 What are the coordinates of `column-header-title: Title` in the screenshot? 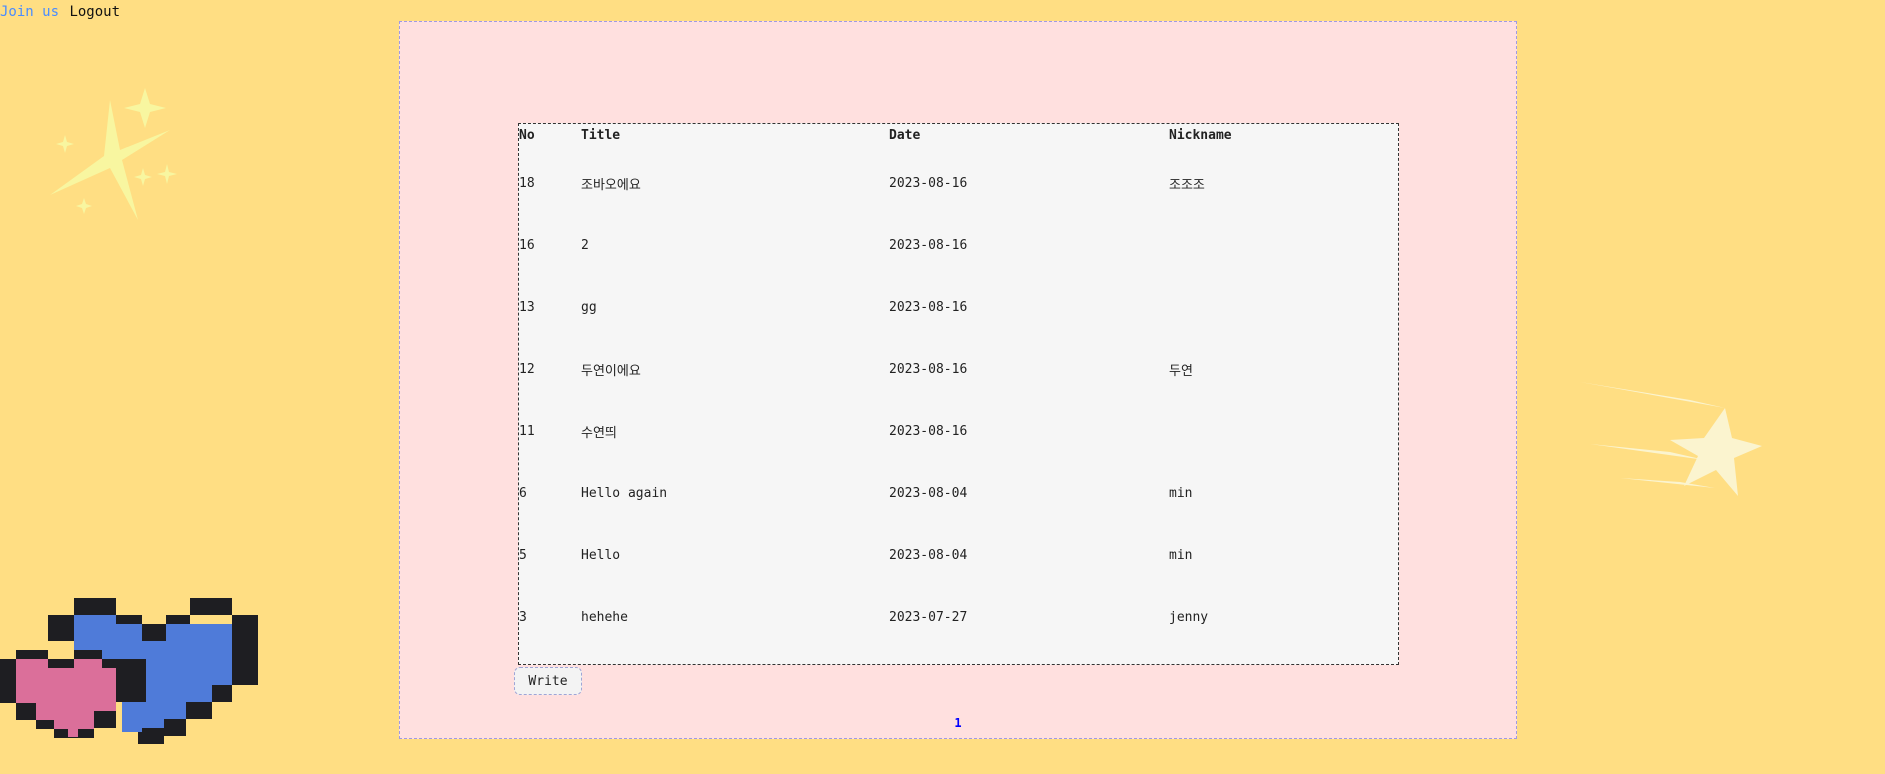 It's located at (601, 135).